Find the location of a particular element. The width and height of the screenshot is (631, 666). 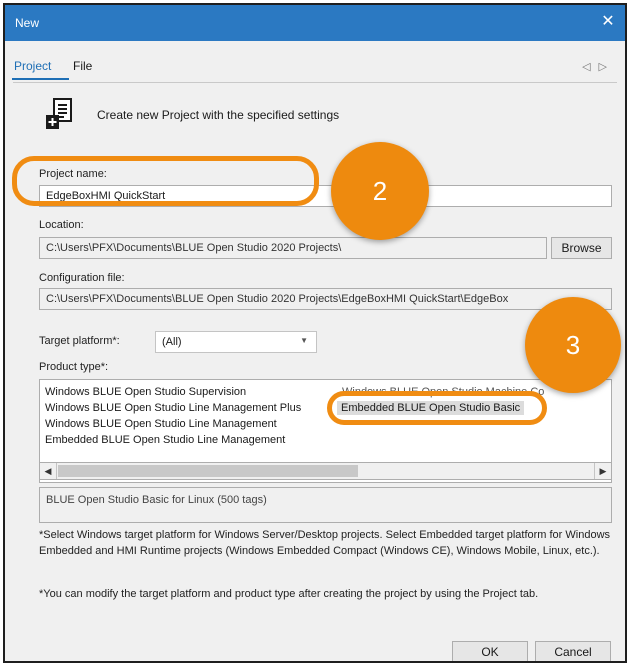

active-tab-indicator is located at coordinates (40, 79).